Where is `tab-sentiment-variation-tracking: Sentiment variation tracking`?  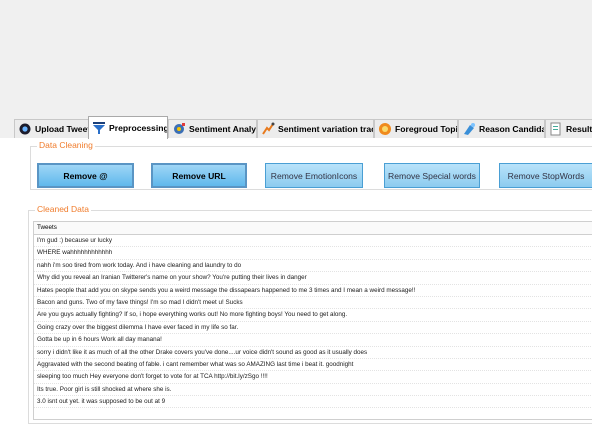
tab-sentiment-variation-tracking: Sentiment variation tracking is located at coordinates (315, 128).